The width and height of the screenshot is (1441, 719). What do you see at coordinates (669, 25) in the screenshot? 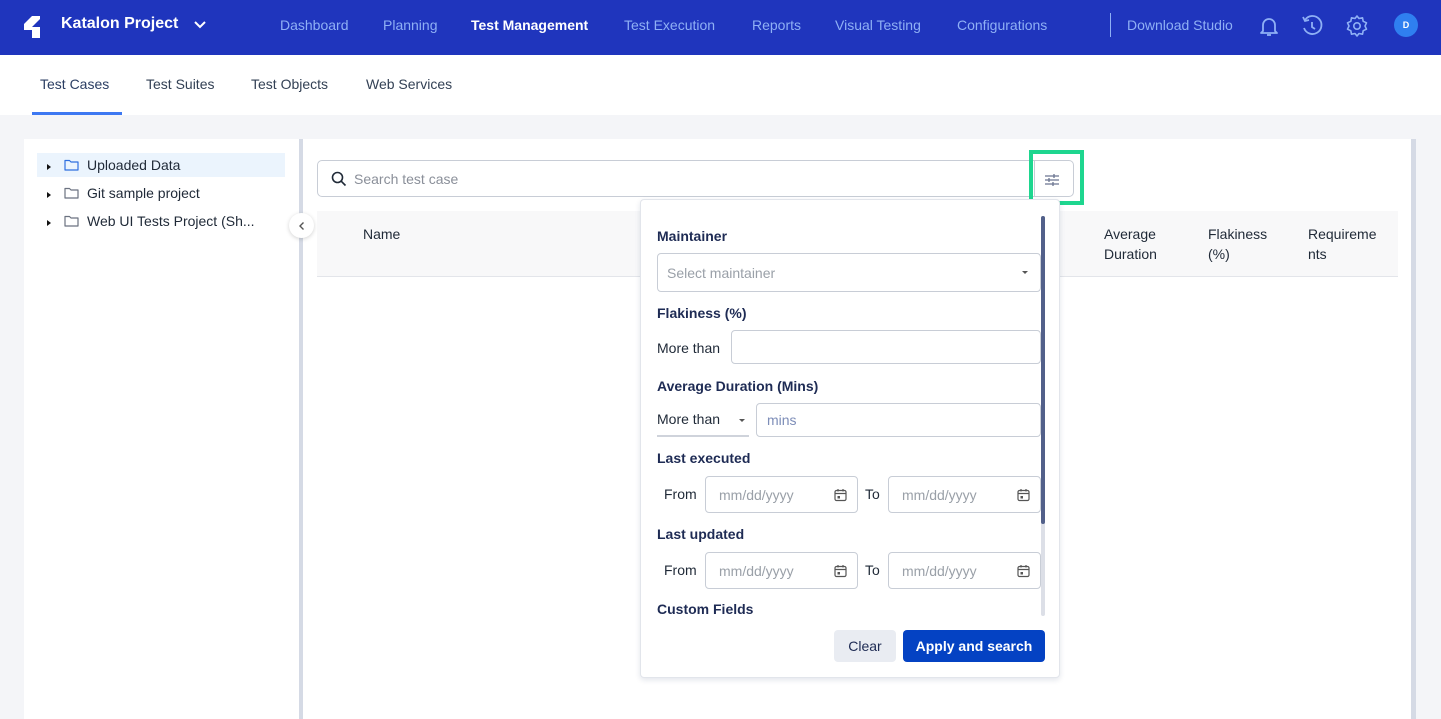
I see `nav-test-execution: Test Execution` at bounding box center [669, 25].